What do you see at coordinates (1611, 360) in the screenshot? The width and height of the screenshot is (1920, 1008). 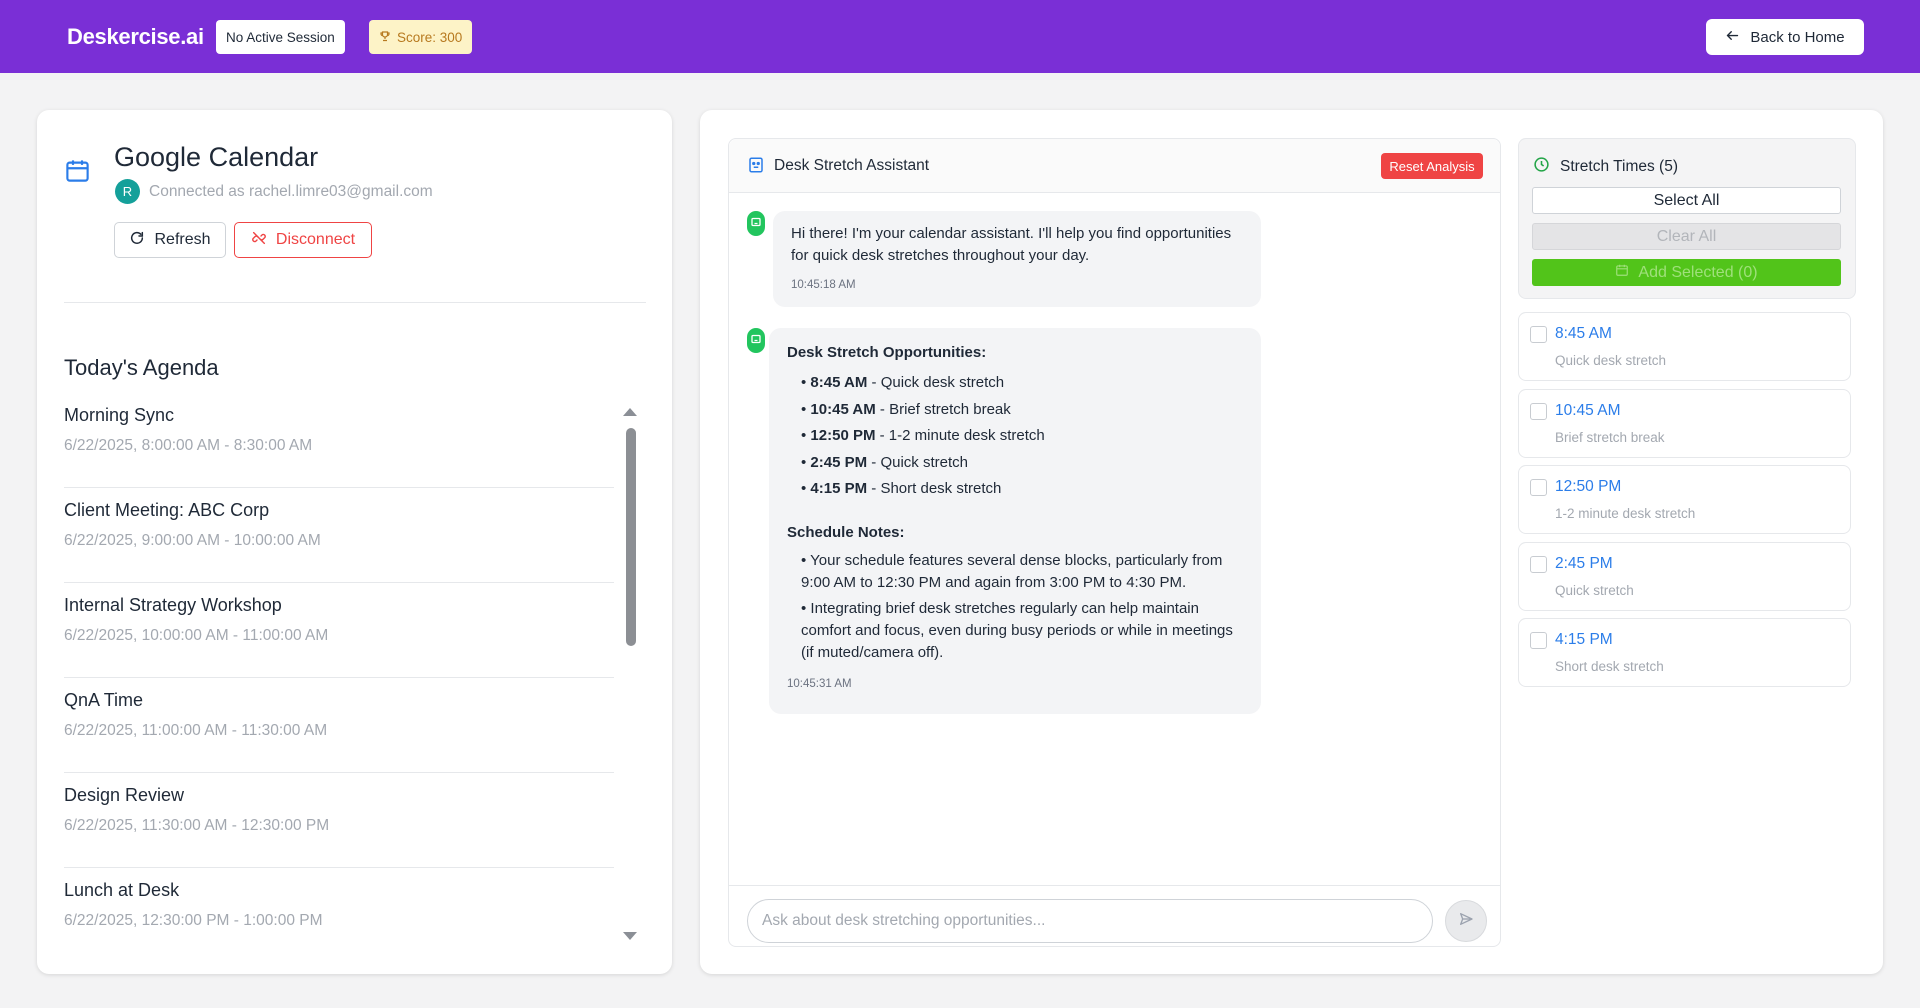 I see `slot-description: Quick desk stretch` at bounding box center [1611, 360].